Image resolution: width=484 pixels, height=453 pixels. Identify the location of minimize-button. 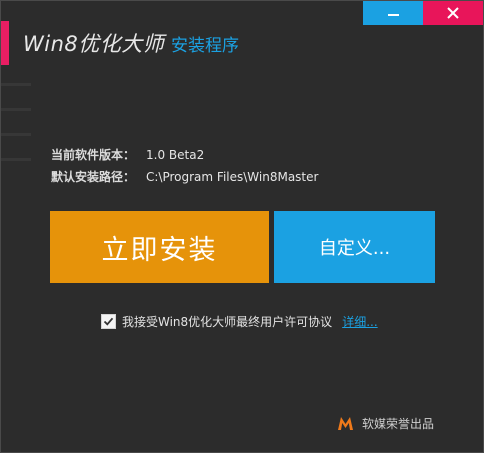
(393, 13).